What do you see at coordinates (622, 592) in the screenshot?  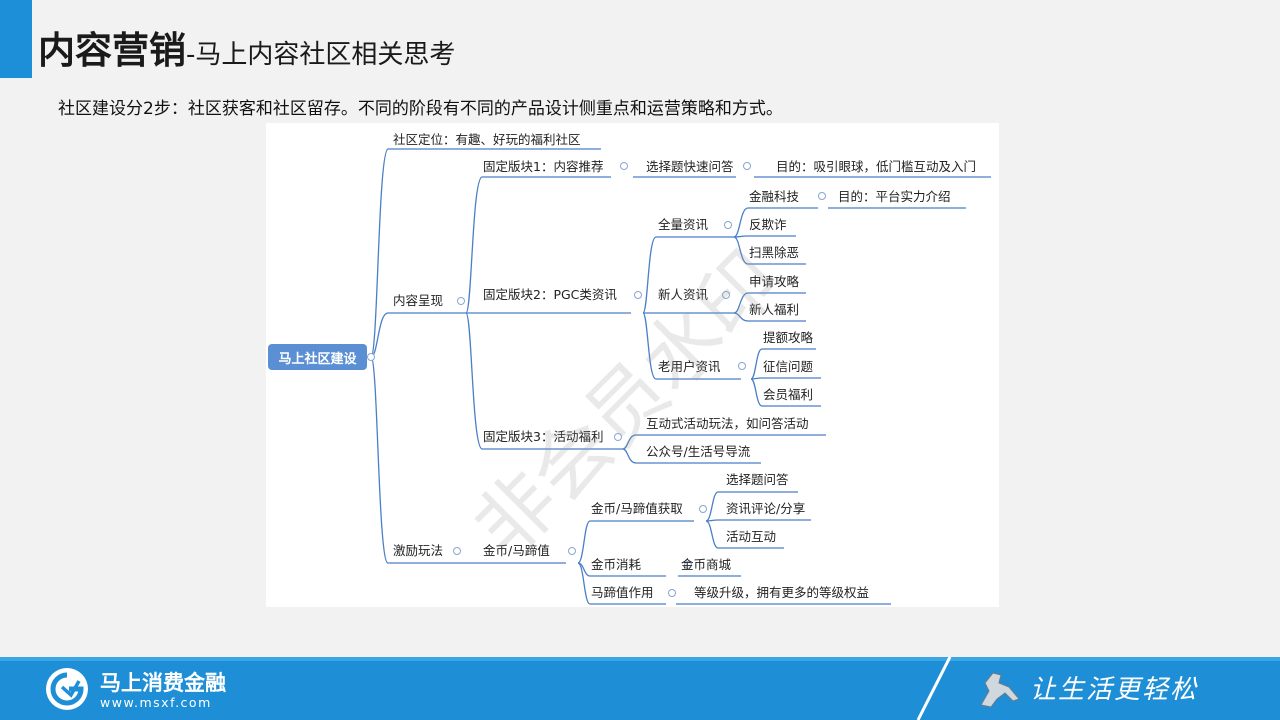 I see `node-hoof-use: 马蹄值作用` at bounding box center [622, 592].